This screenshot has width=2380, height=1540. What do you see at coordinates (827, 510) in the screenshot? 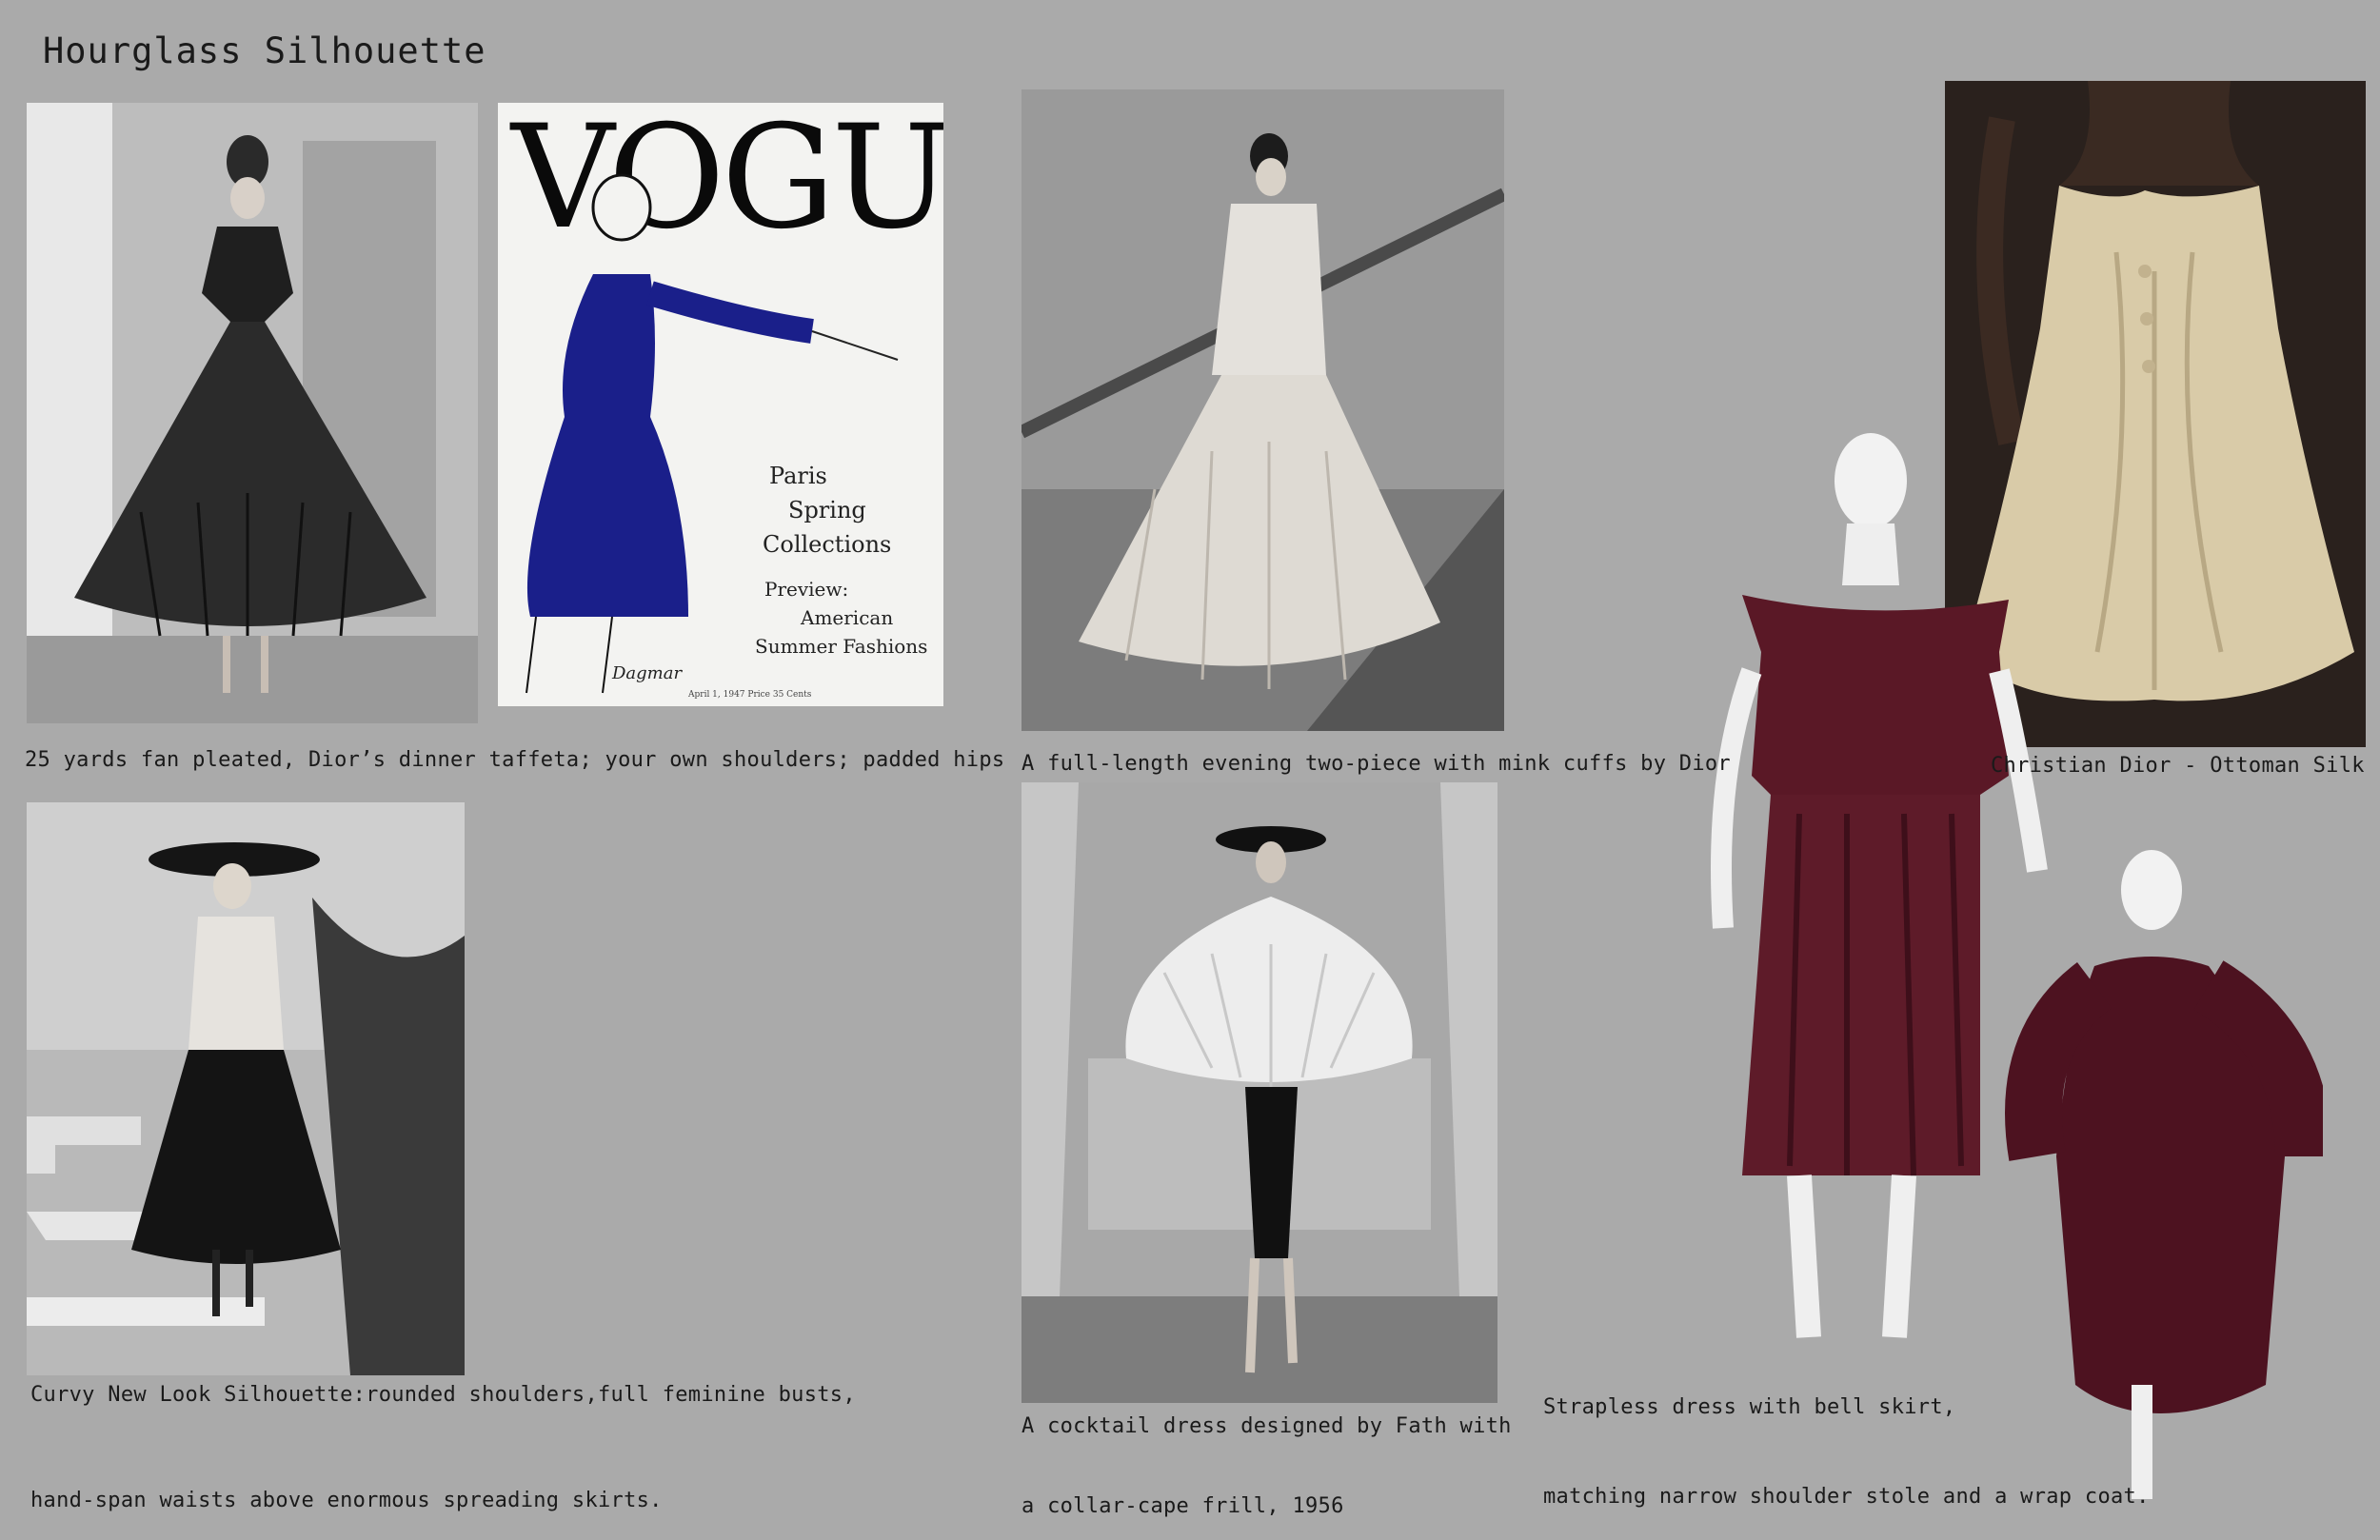
I see `cover-headline-spring: Spring` at bounding box center [827, 510].